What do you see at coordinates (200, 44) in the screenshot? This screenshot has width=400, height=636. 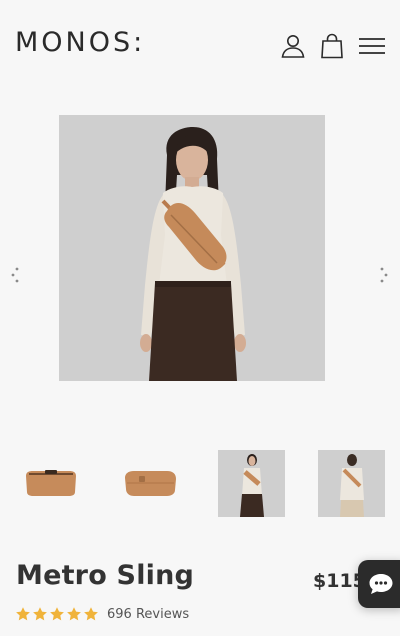 I see `site-header: MONOS:` at bounding box center [200, 44].